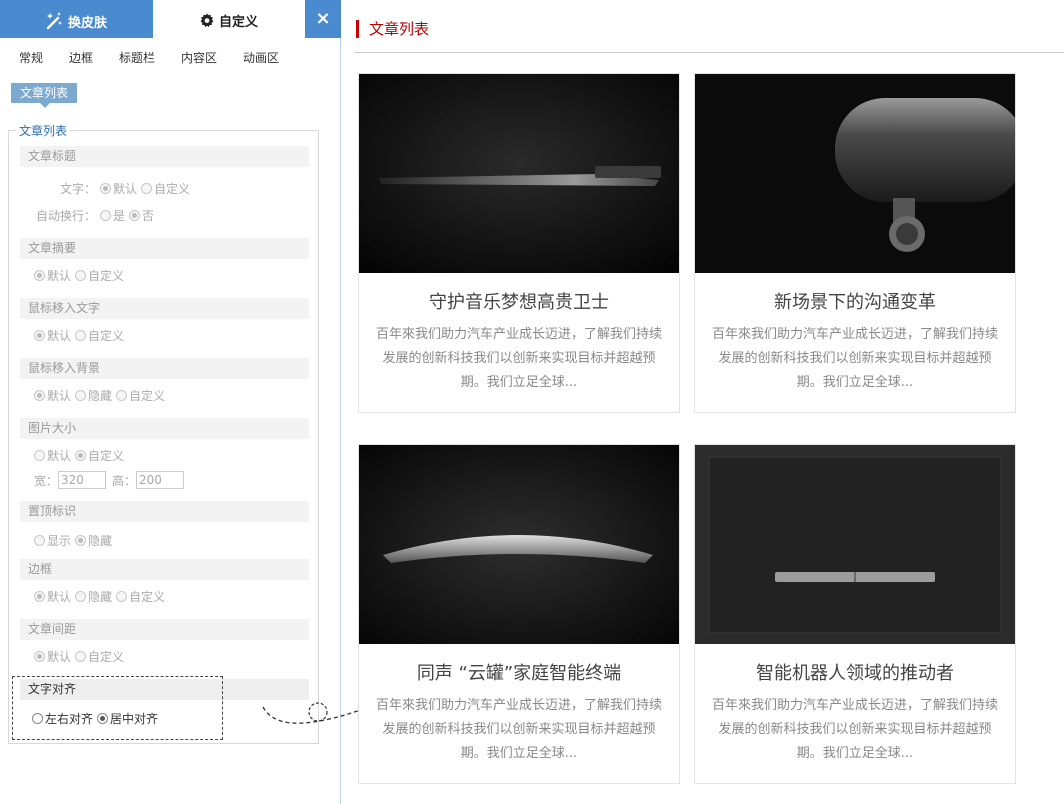 This screenshot has height=804, width=1064. What do you see at coordinates (31, 57) in the screenshot?
I see `subnav-general: 常规` at bounding box center [31, 57].